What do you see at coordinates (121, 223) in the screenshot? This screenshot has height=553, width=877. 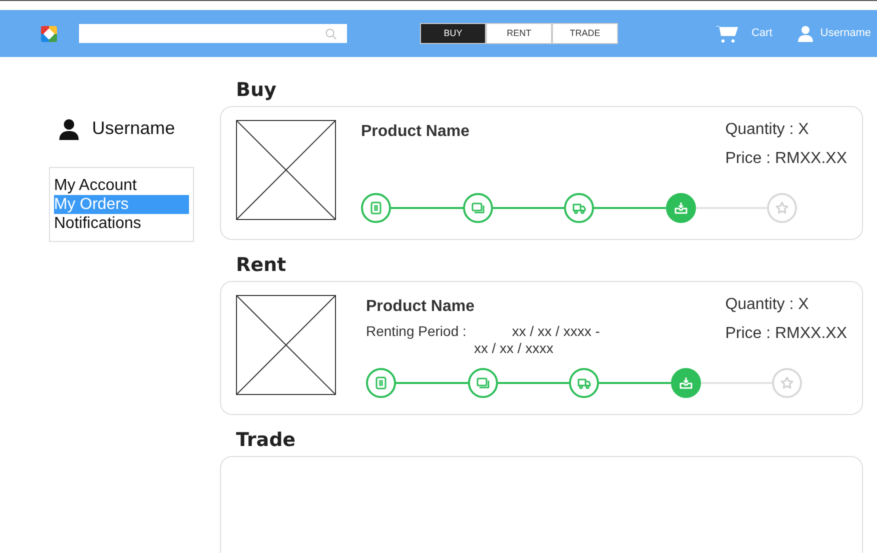 I see `menu-item: Notifications` at bounding box center [121, 223].